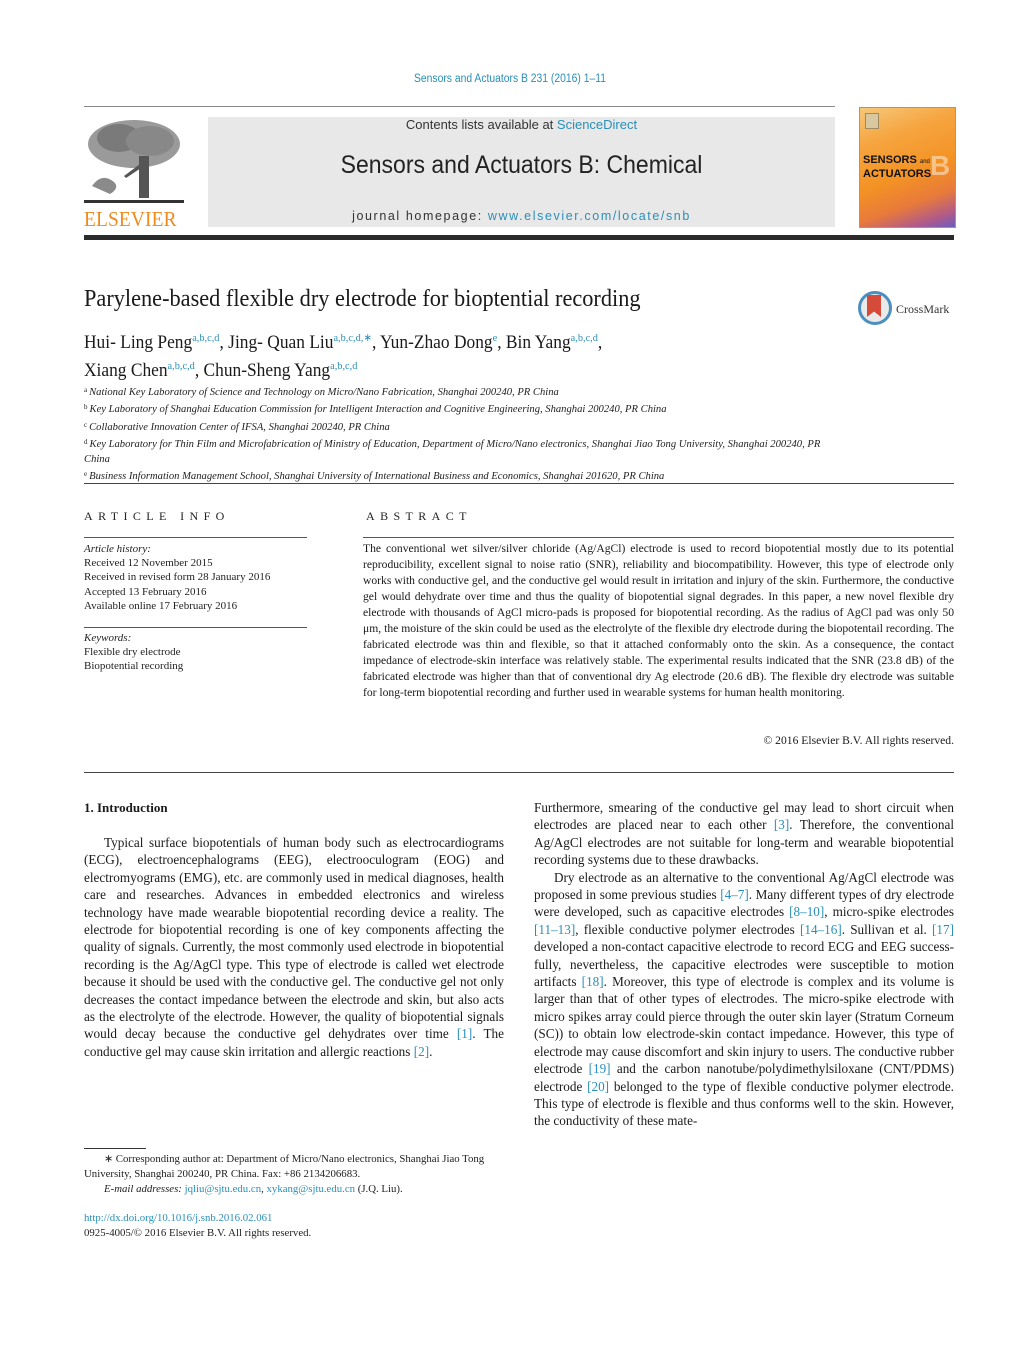 The height and width of the screenshot is (1351, 1020). Describe the element at coordinates (126, 807) in the screenshot. I see `section-heading: 1. Introduction` at that location.